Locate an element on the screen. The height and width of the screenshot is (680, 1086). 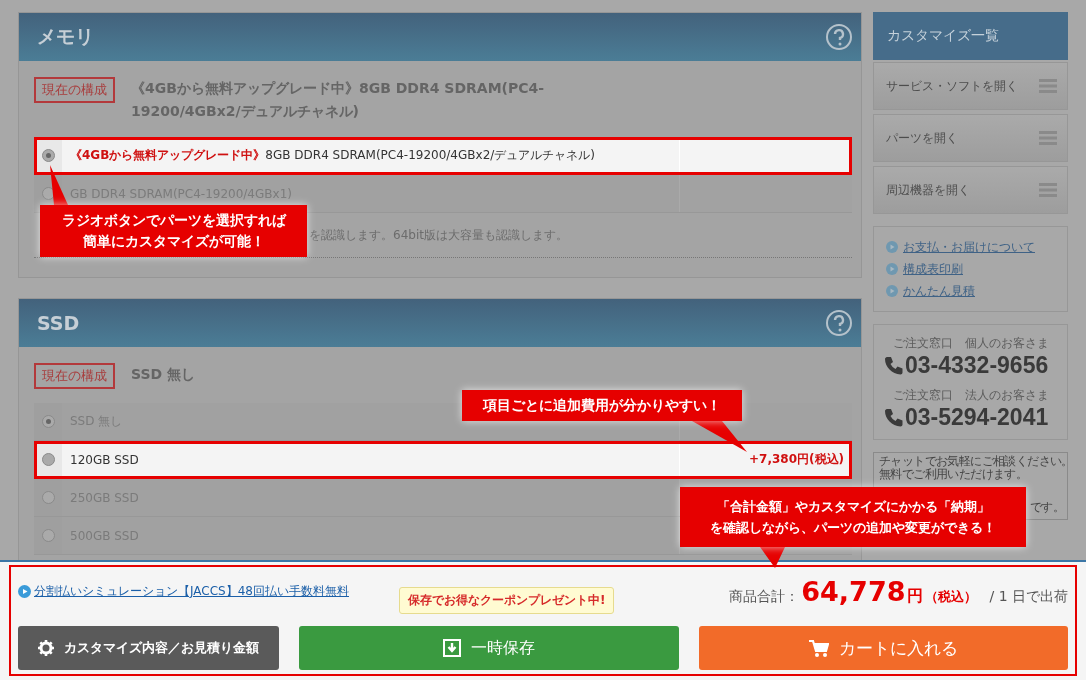
sidebar-menu-item: パーツを開く is located at coordinates (970, 138).